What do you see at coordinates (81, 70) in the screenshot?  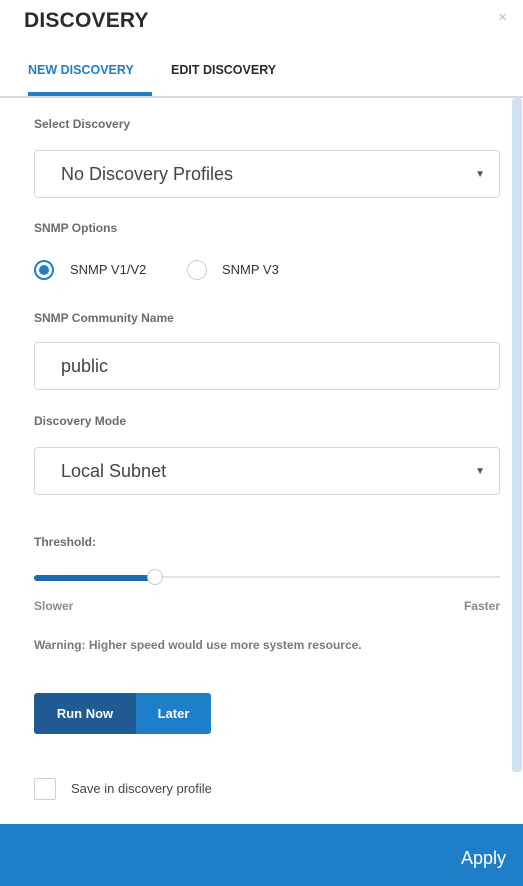 I see `tab-new-discovery: NEW DISCOVERY` at bounding box center [81, 70].